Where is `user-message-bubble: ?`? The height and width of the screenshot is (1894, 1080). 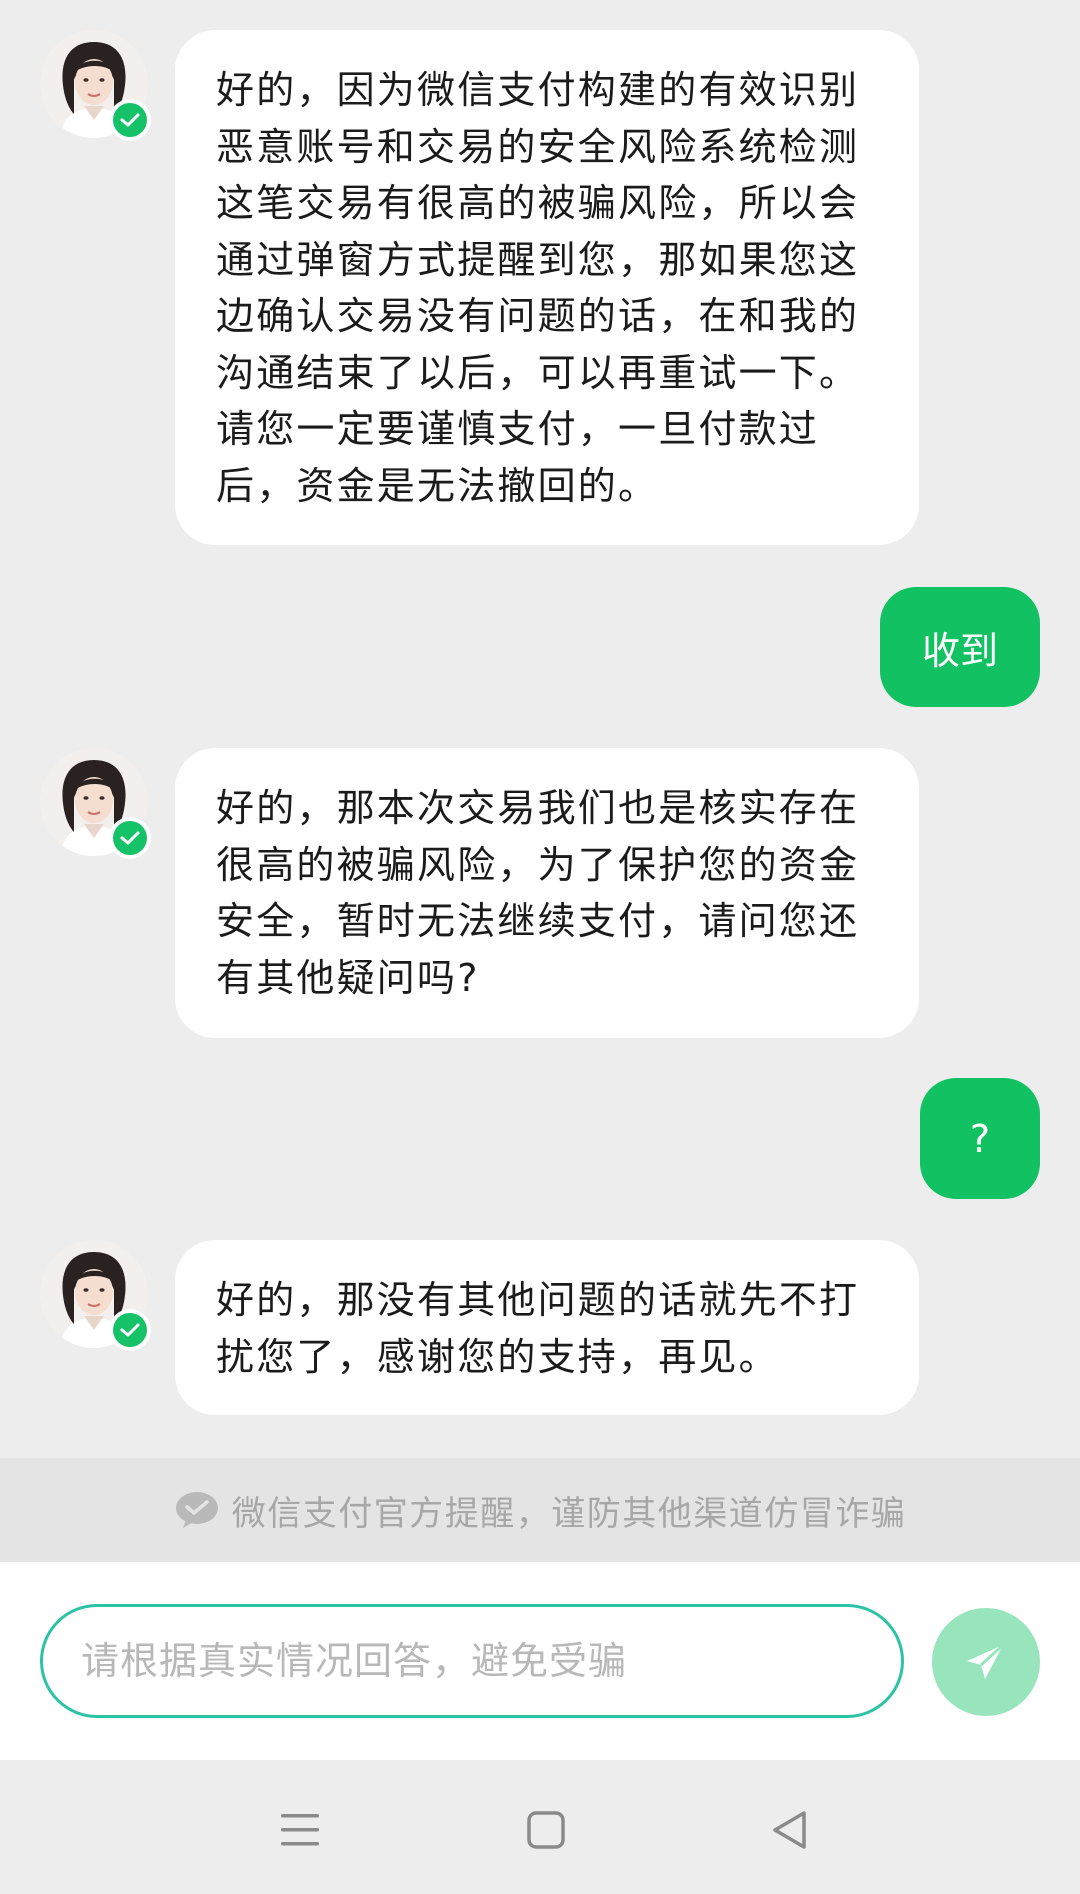 user-message-bubble: ? is located at coordinates (980, 1138).